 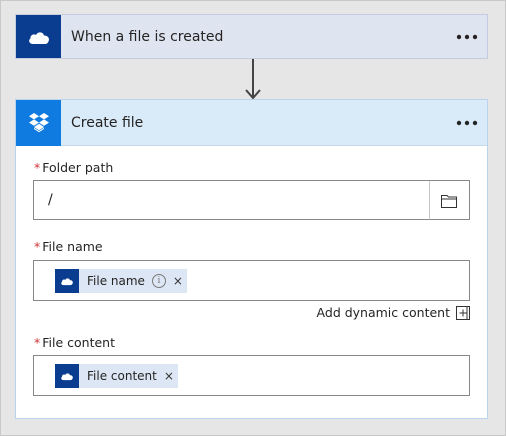 What do you see at coordinates (232, 200) in the screenshot?
I see `folder-path-input` at bounding box center [232, 200].